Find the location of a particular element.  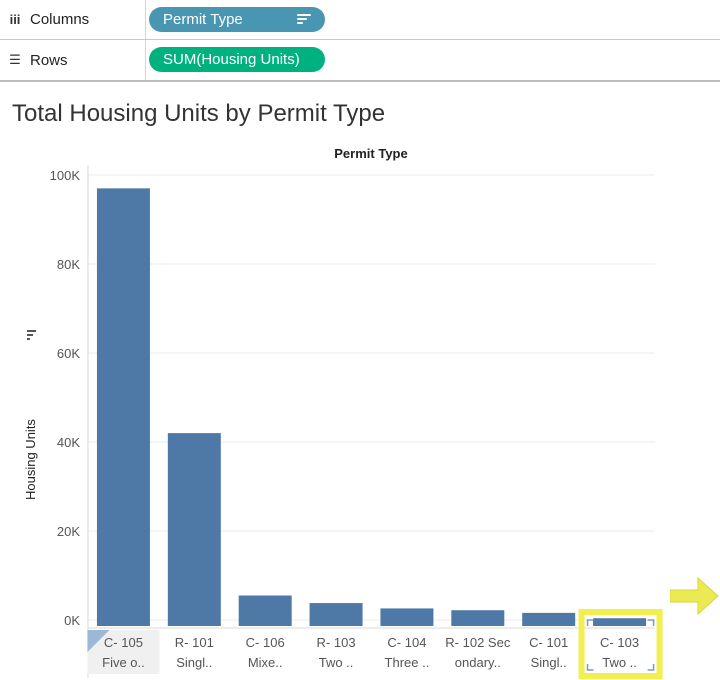

x-tick-label: C- 104 is located at coordinates (406, 642).